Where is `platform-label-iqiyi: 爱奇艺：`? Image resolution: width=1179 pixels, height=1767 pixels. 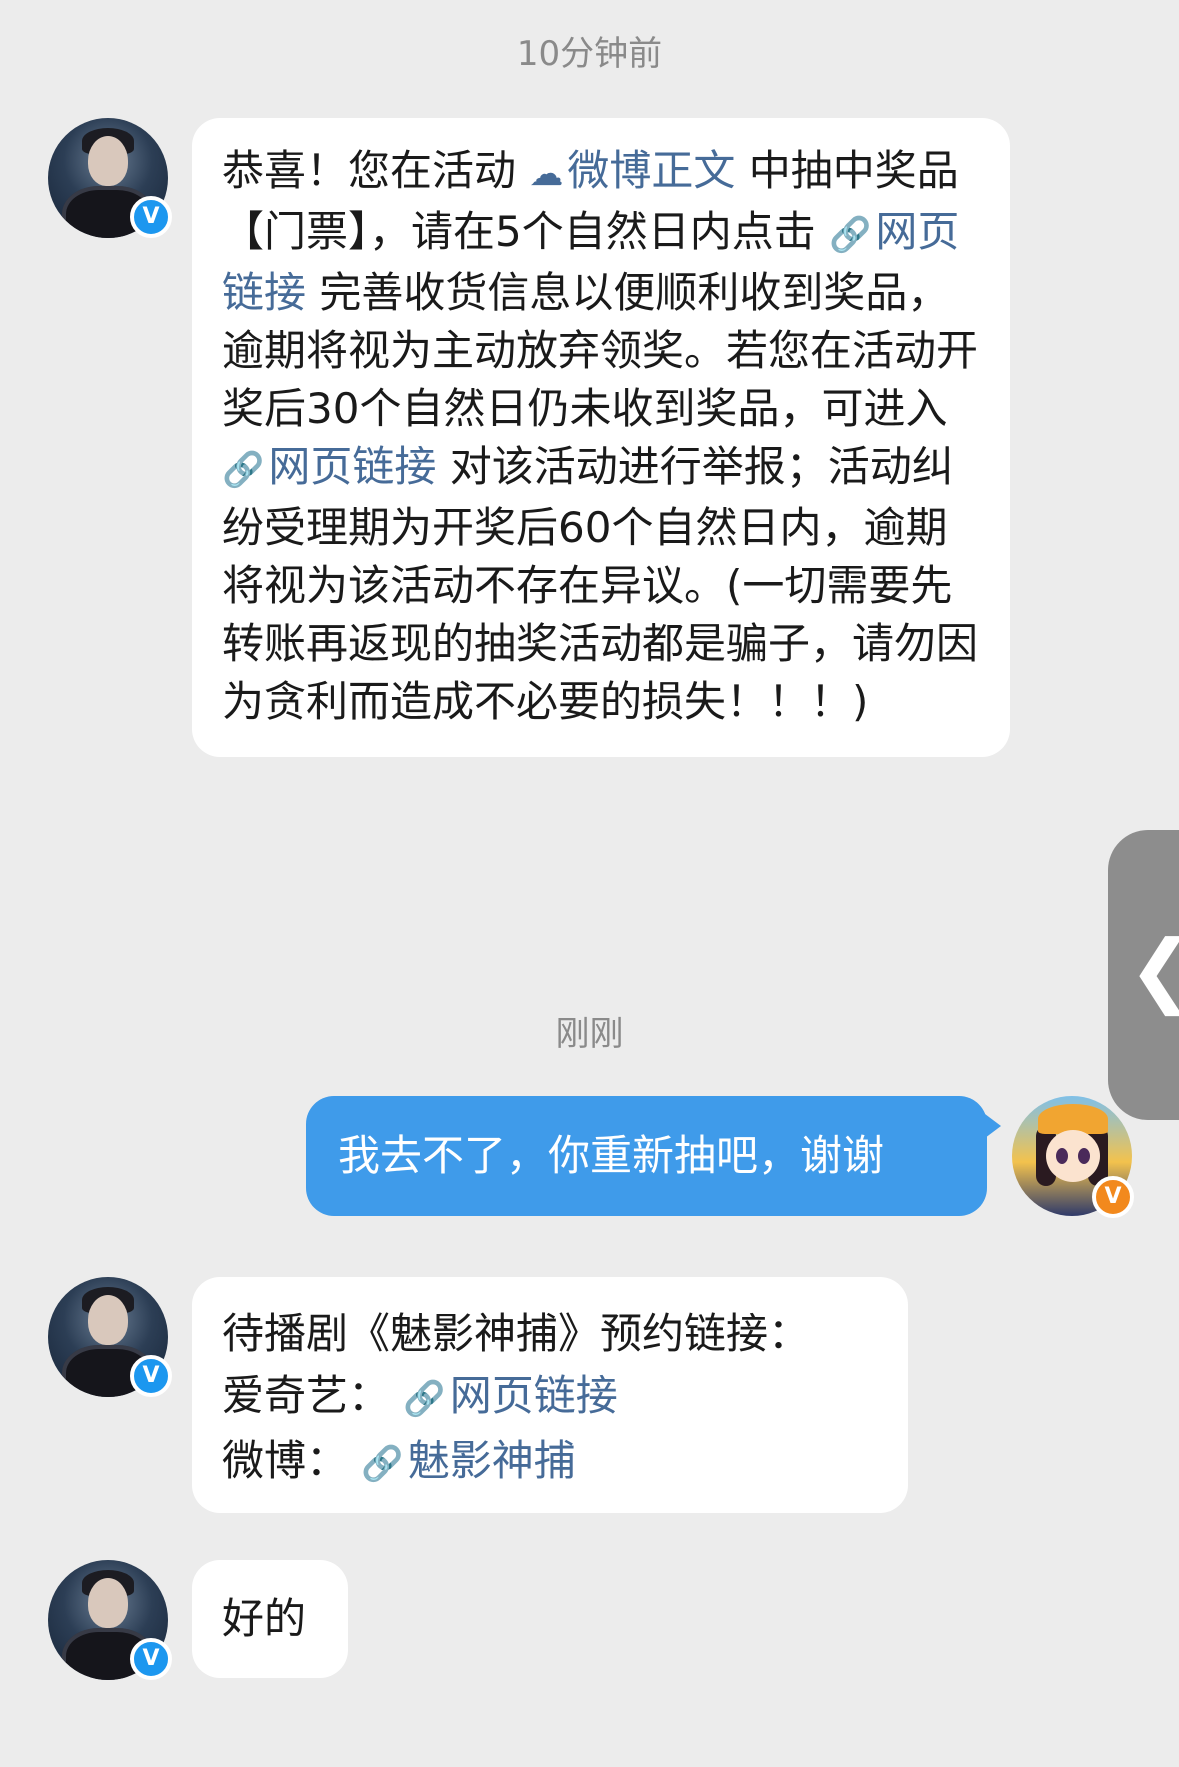
platform-label-iqiyi: 爱奇艺： is located at coordinates (306, 1395).